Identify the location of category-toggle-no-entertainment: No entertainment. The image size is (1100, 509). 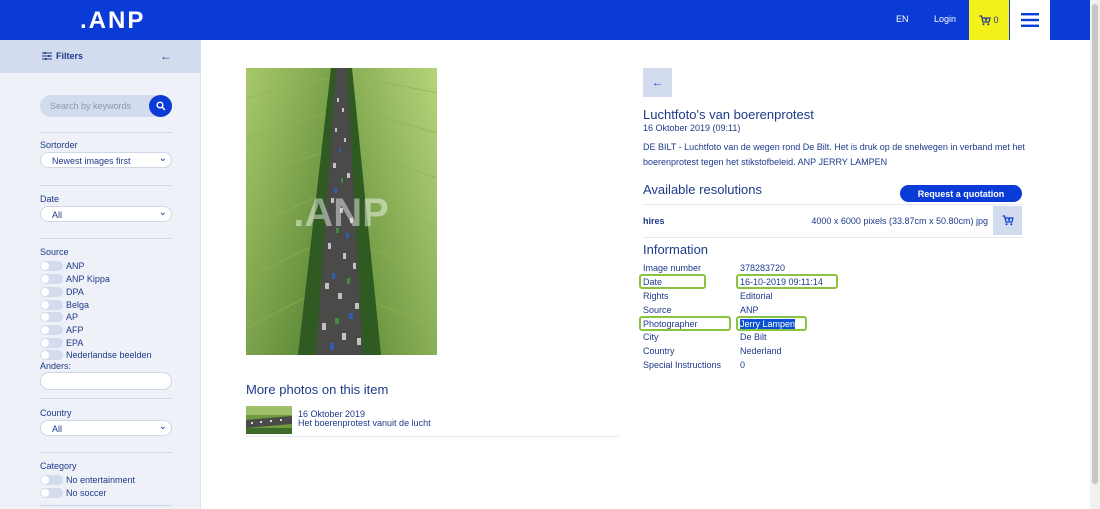
(87, 479).